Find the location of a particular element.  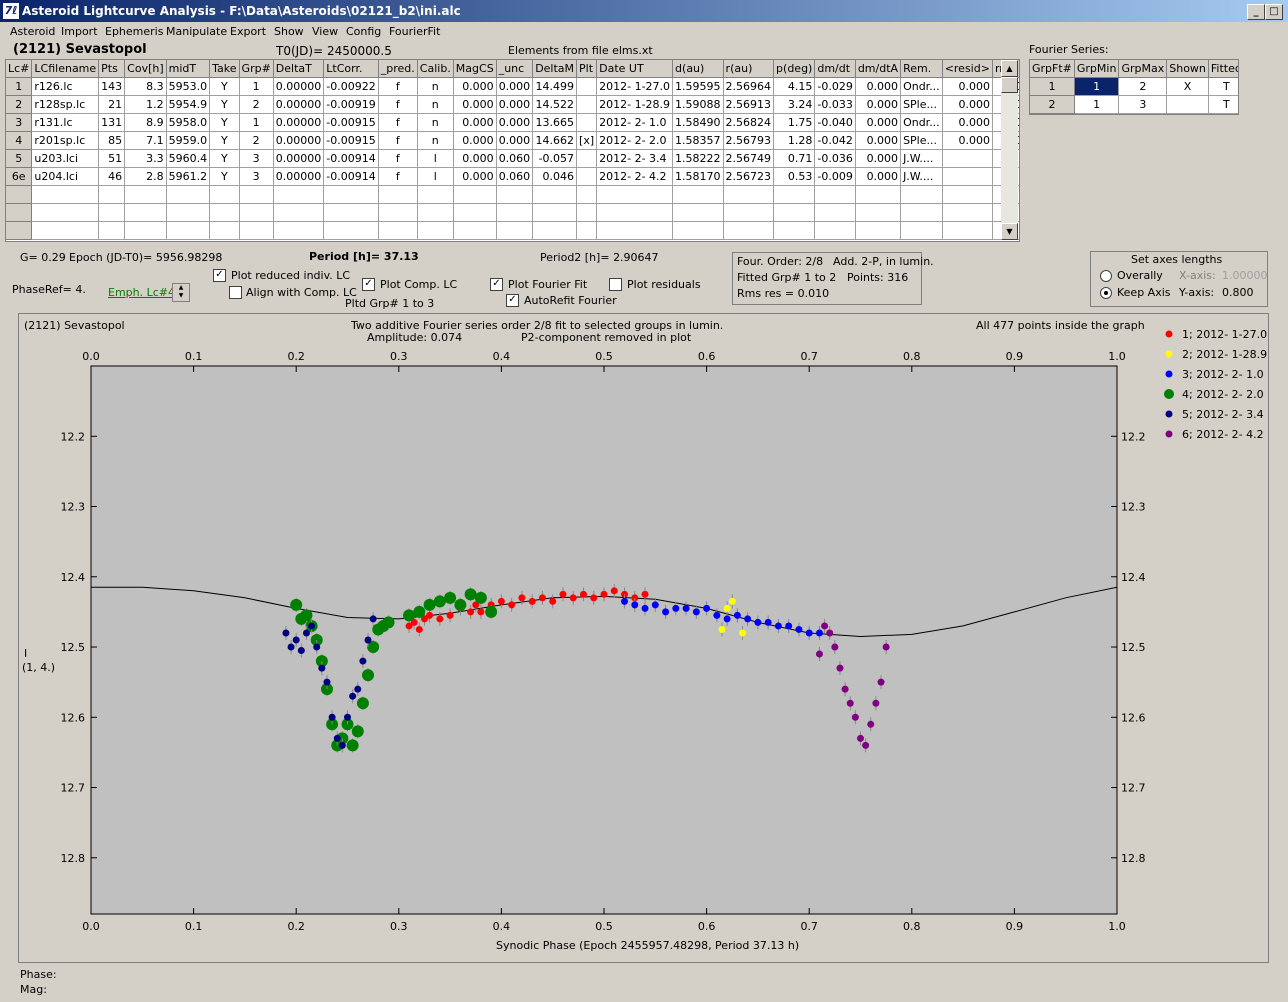

row-header: 6e is located at coordinates (19, 176).